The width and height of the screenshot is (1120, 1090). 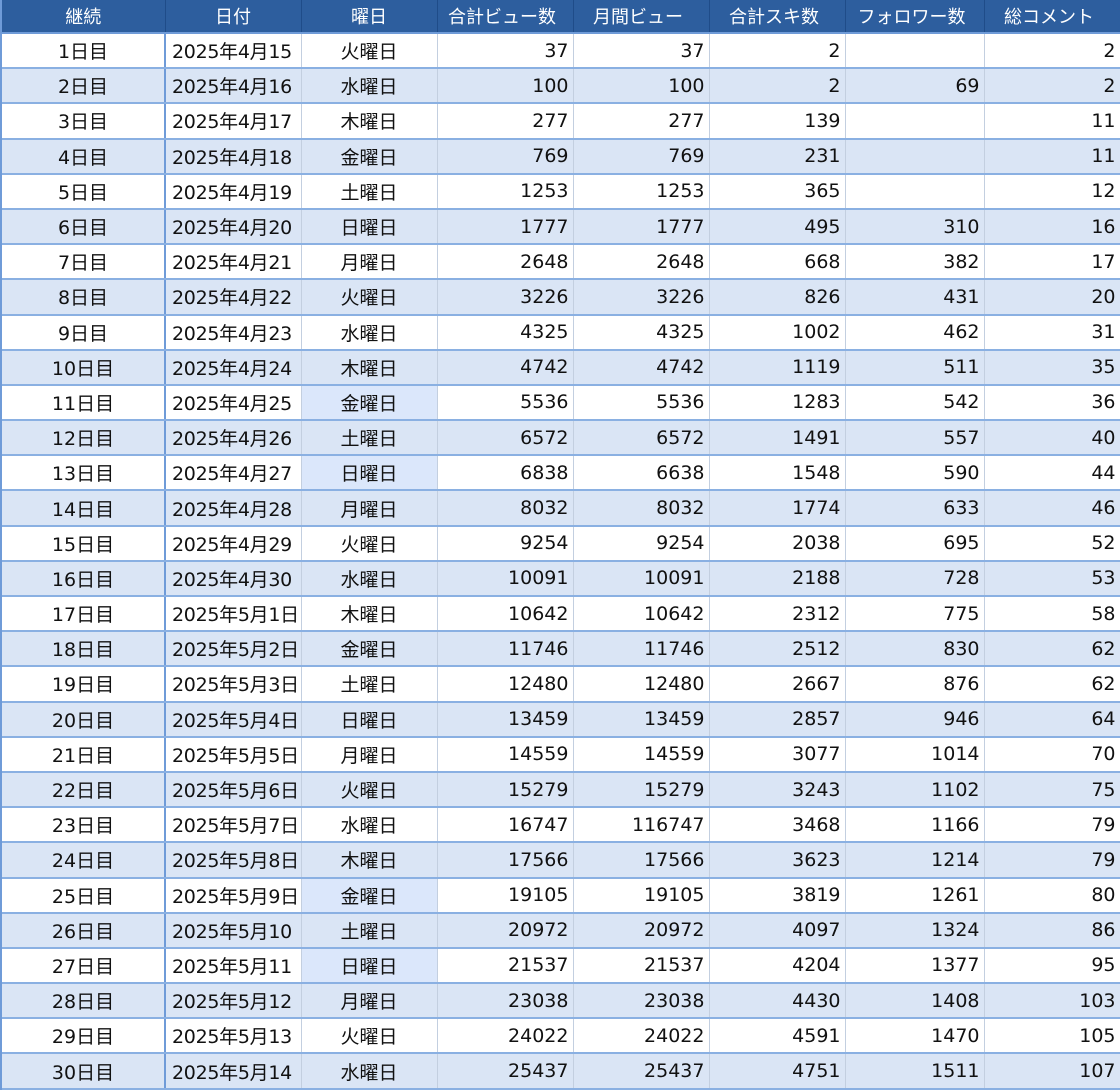 I want to click on cell-monthly-views: 1777, so click(x=641, y=227).